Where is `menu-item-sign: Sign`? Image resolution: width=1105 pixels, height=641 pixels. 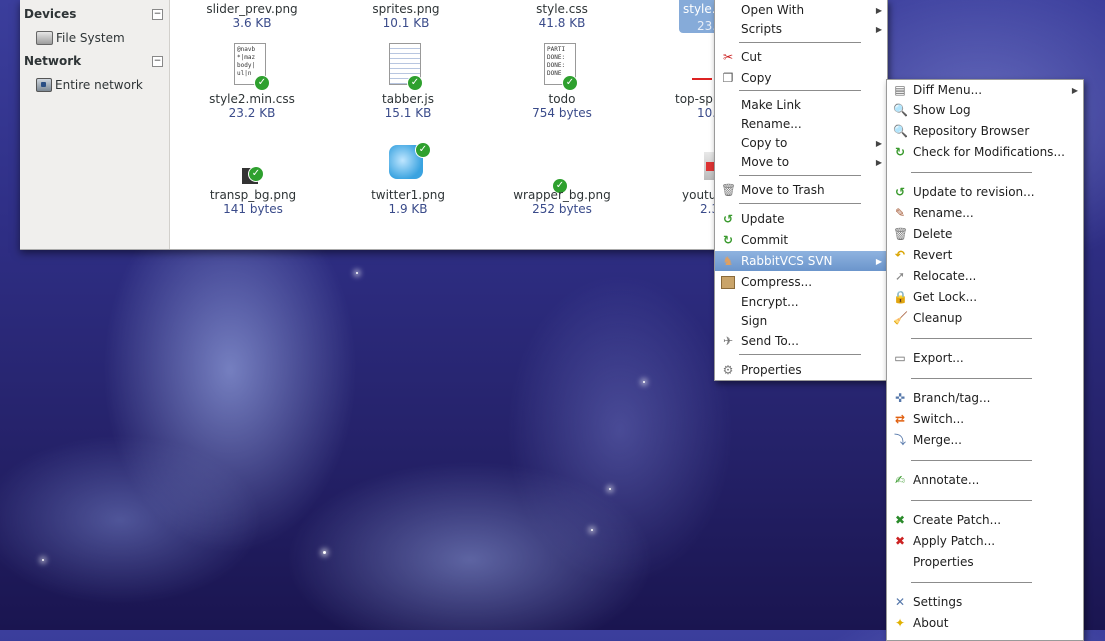 menu-item-sign: Sign is located at coordinates (801, 321).